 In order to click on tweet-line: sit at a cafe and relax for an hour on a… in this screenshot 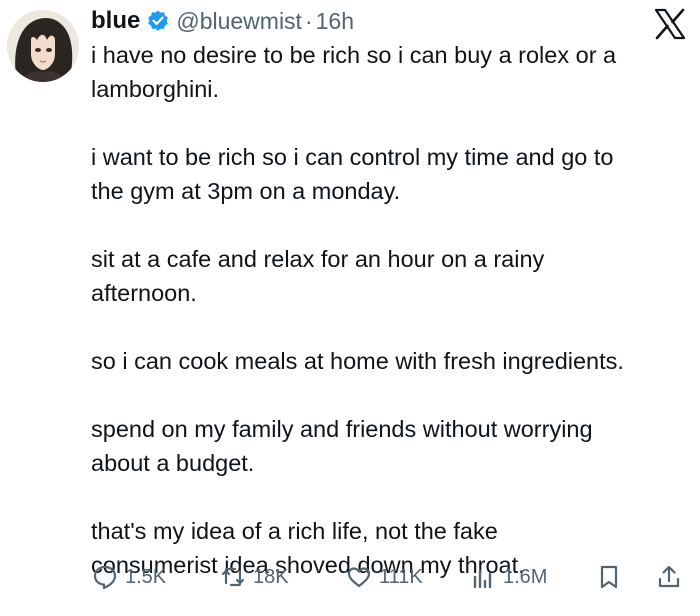, I will do `click(318, 259)`.